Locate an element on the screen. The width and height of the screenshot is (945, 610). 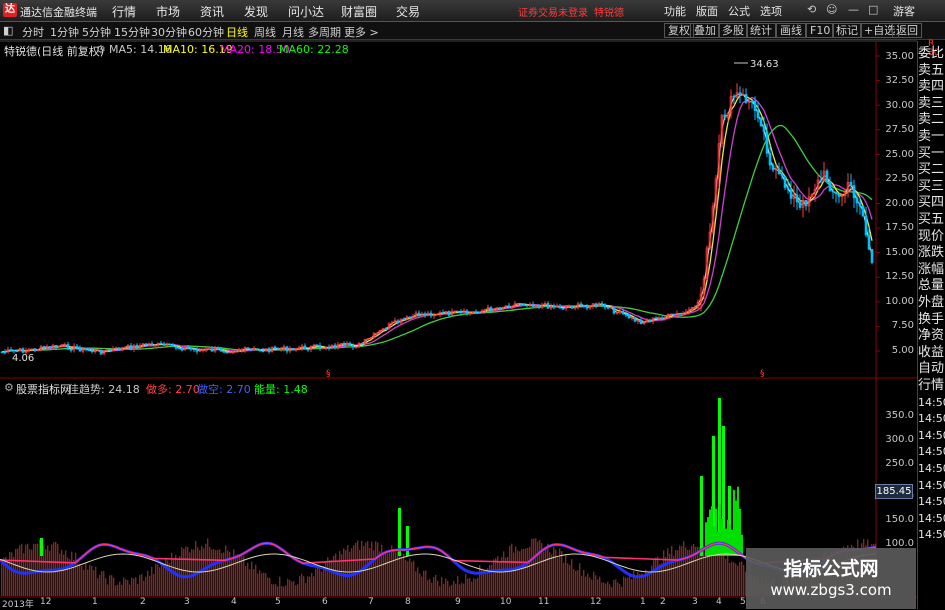
price-tick: 22.50 is located at coordinates (899, 178).